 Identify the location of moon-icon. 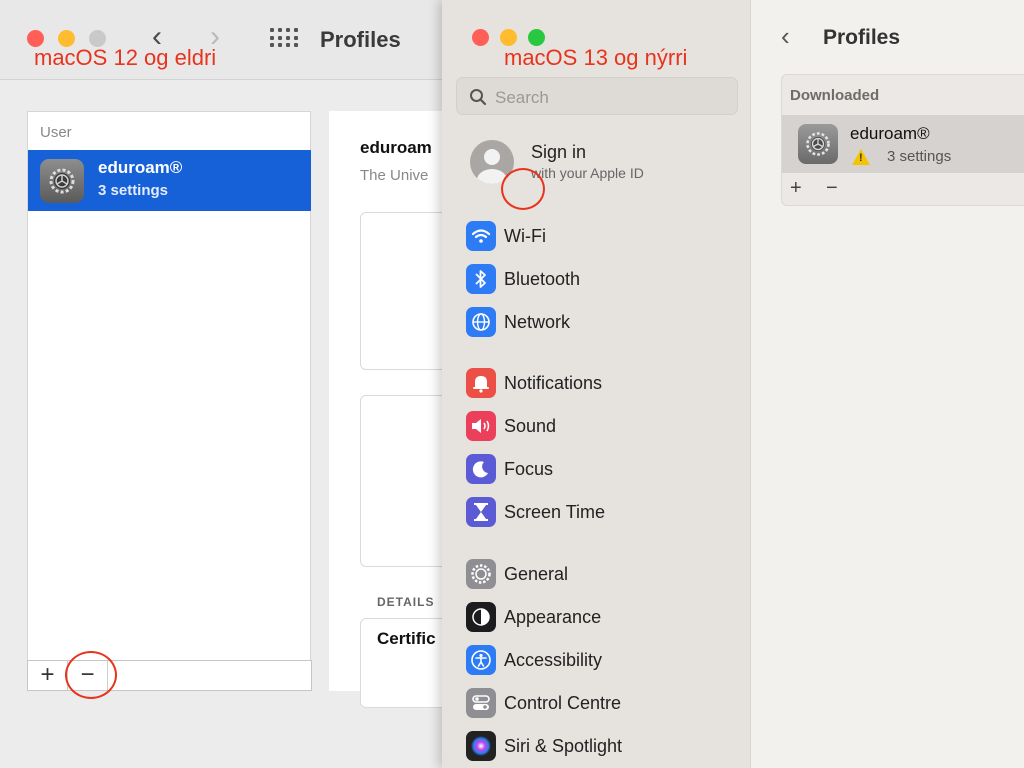
(481, 469).